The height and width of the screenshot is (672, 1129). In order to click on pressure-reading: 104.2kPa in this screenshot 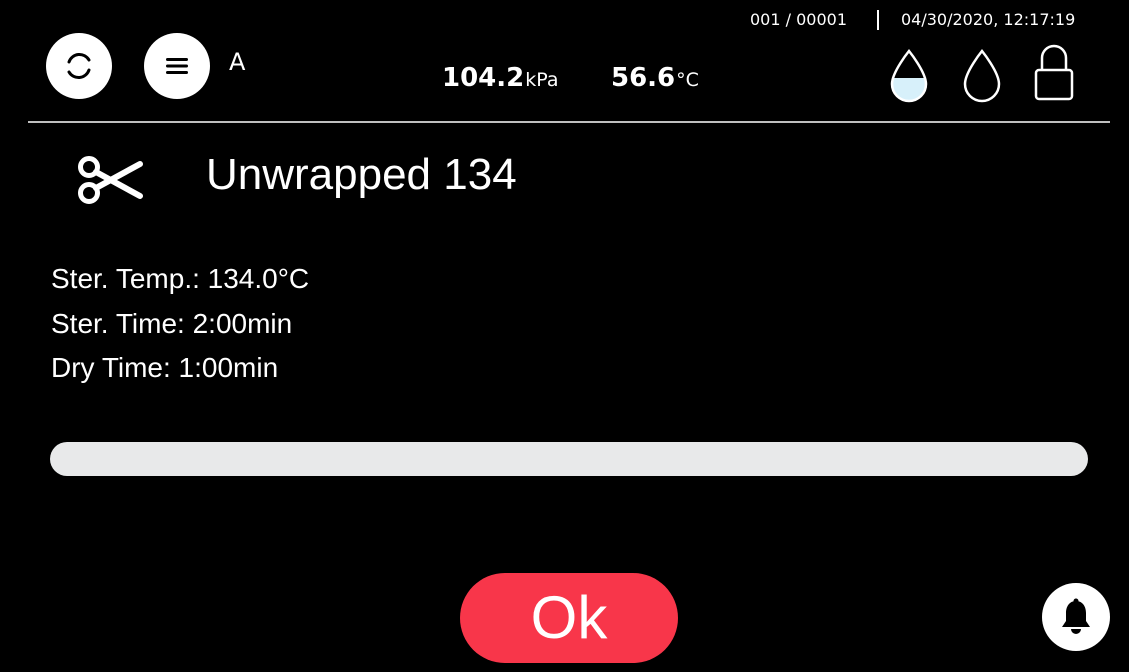, I will do `click(500, 78)`.